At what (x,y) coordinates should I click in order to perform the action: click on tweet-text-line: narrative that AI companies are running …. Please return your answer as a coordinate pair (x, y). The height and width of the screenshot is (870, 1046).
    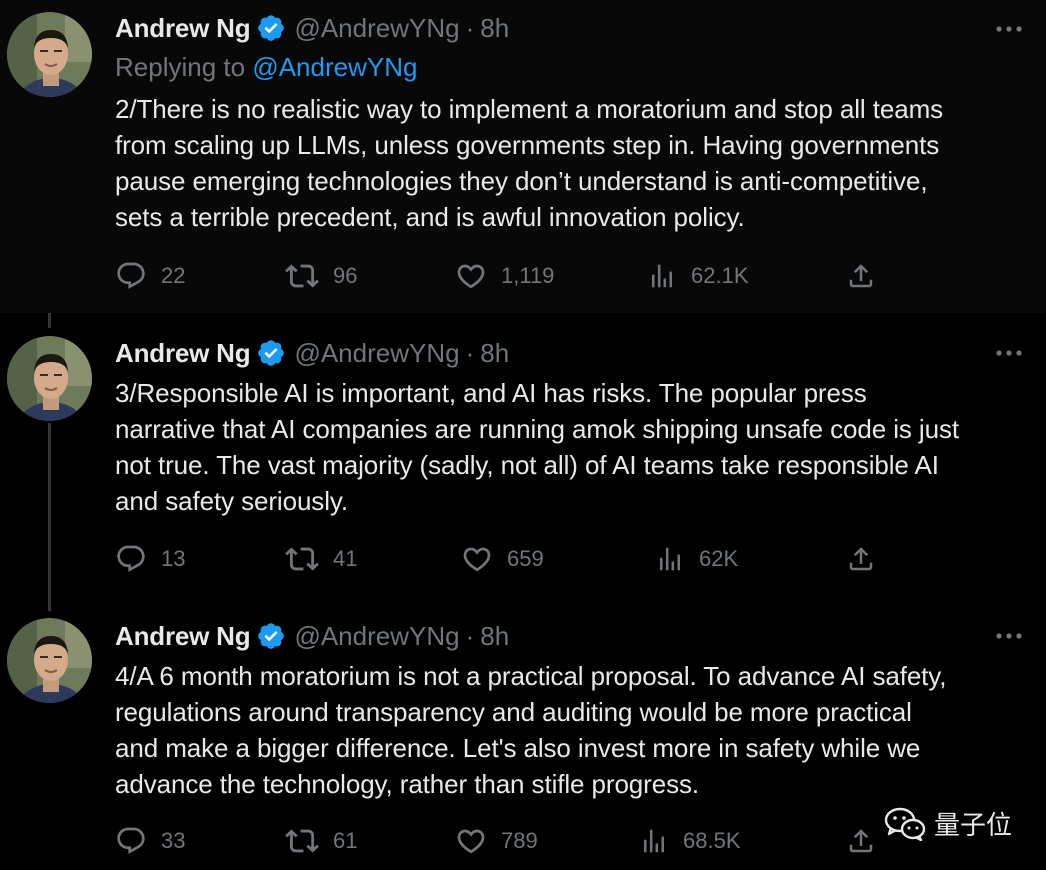
    Looking at the image, I should click on (537, 429).